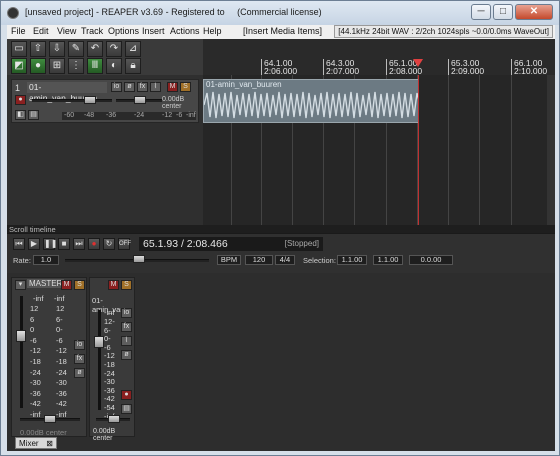  Describe the element at coordinates (41, 31) in the screenshot. I see `menu-edit: Edit` at that location.